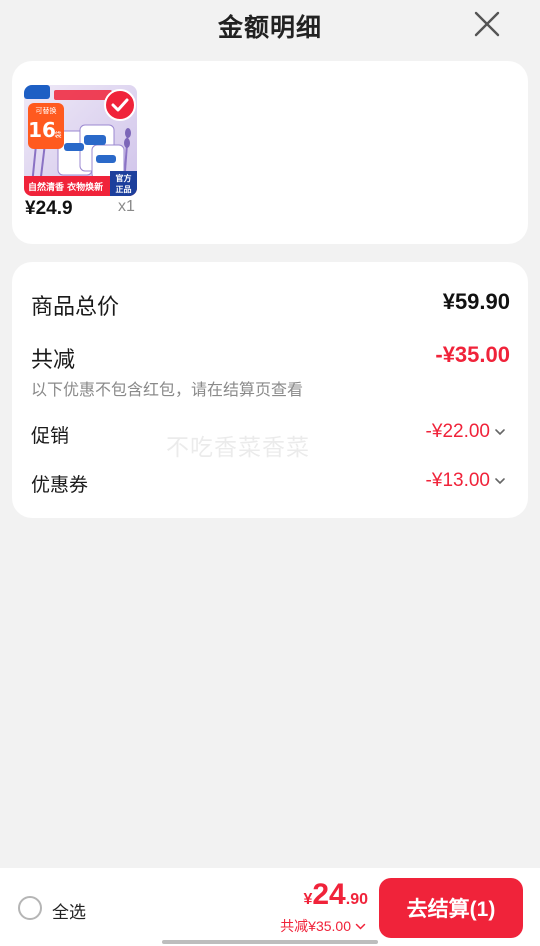 The width and height of the screenshot is (540, 946). Describe the element at coordinates (60, 485) in the screenshot. I see `coupon-label: 优惠券` at that location.